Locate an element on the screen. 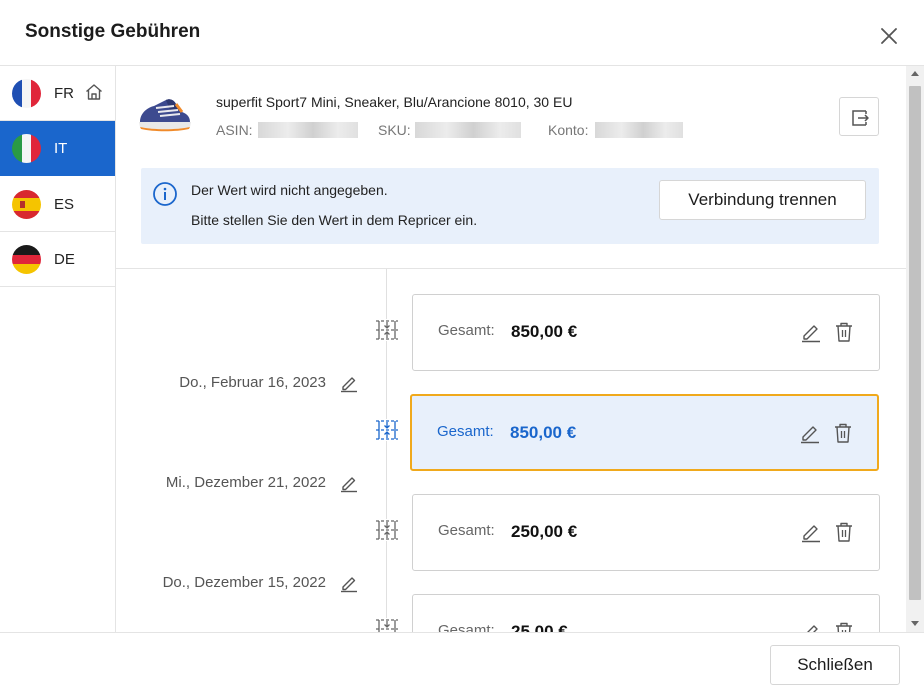 The height and width of the screenshot is (695, 924). fee-value: 25,00 € is located at coordinates (539, 627).